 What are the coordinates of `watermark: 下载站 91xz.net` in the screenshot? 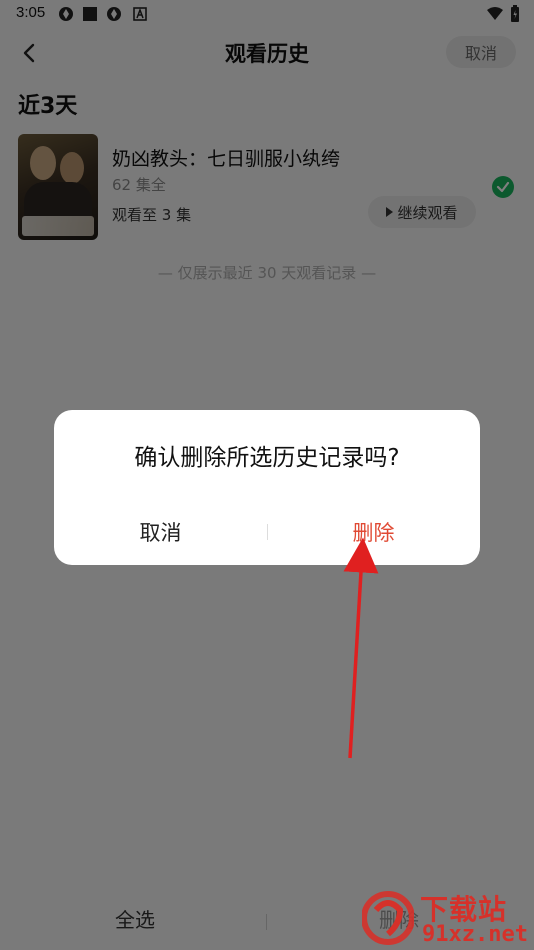 It's located at (448, 919).